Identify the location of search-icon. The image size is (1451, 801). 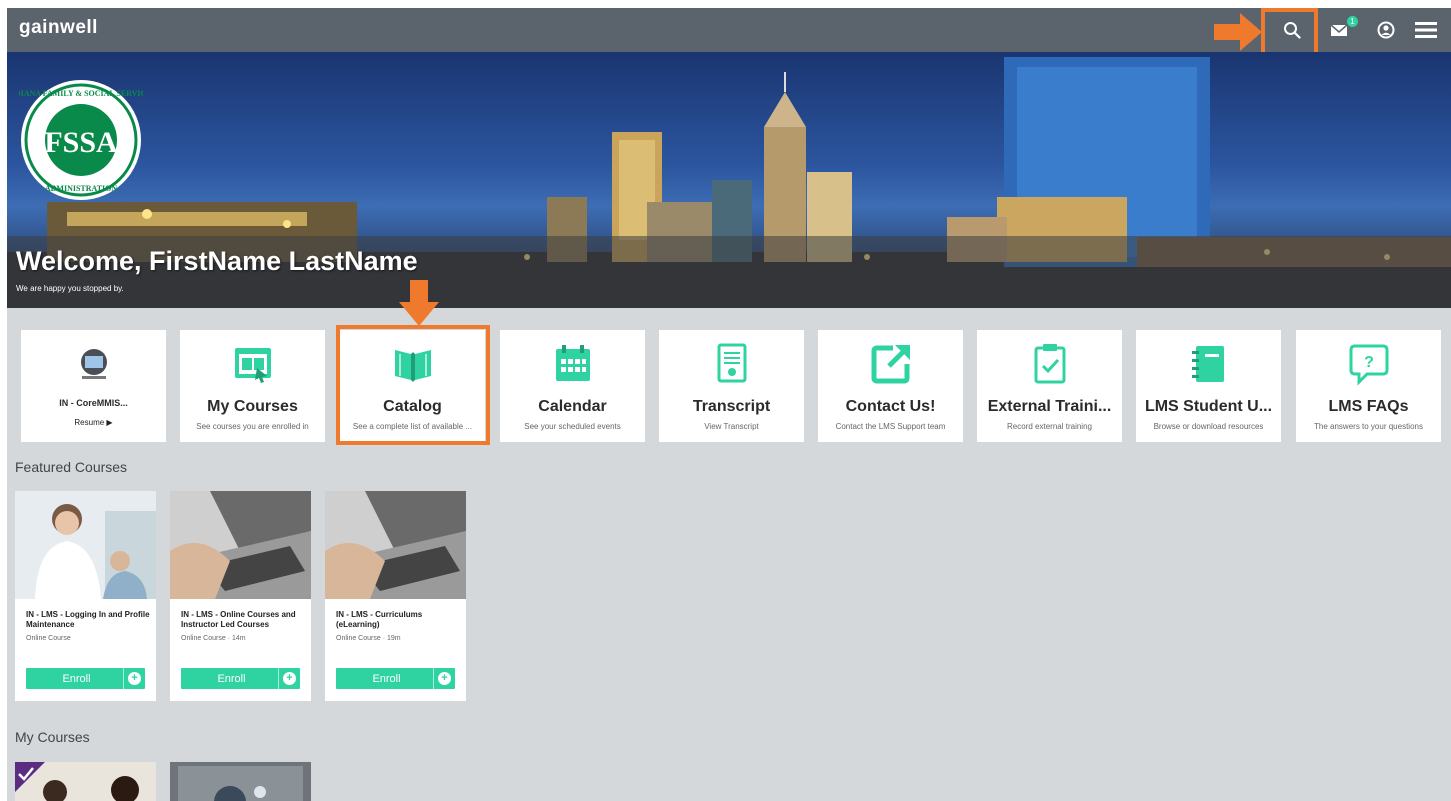
(1292, 30).